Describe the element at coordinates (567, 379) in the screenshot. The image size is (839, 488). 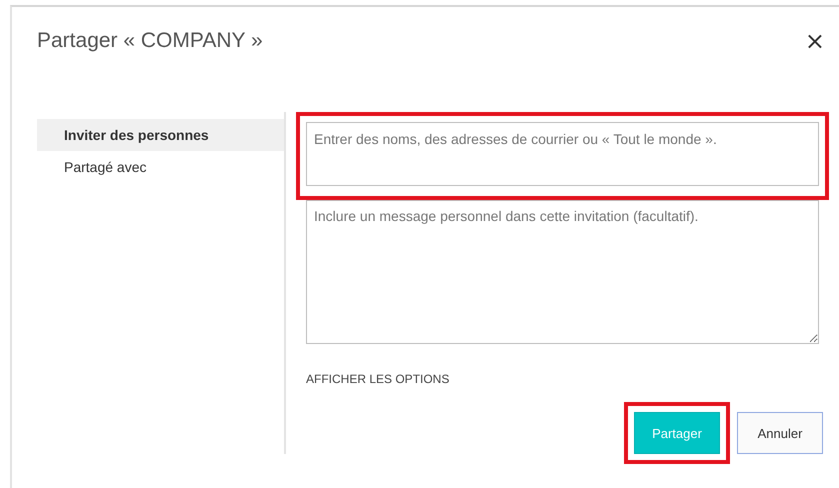
I see `show-options-link: AFFICHER LES OPTIONS` at that location.